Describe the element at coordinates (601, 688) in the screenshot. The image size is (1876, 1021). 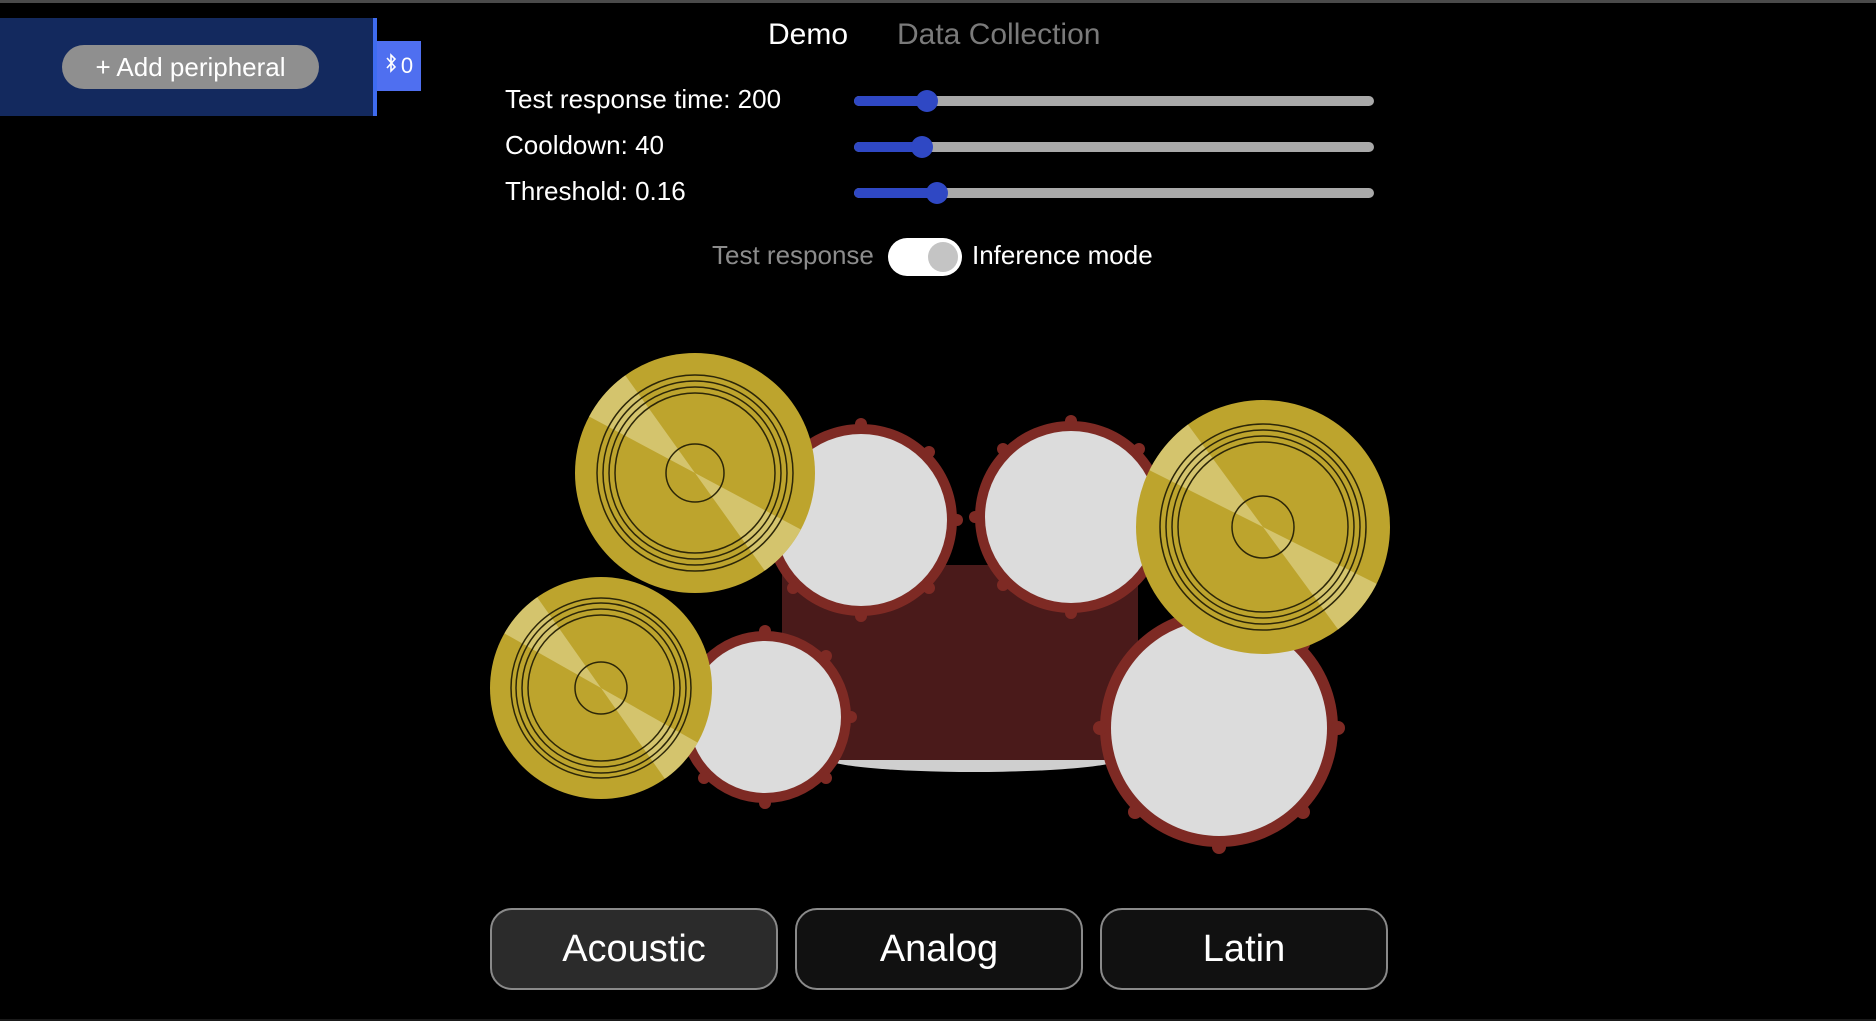
I see `hi-hat-cymbal` at that location.